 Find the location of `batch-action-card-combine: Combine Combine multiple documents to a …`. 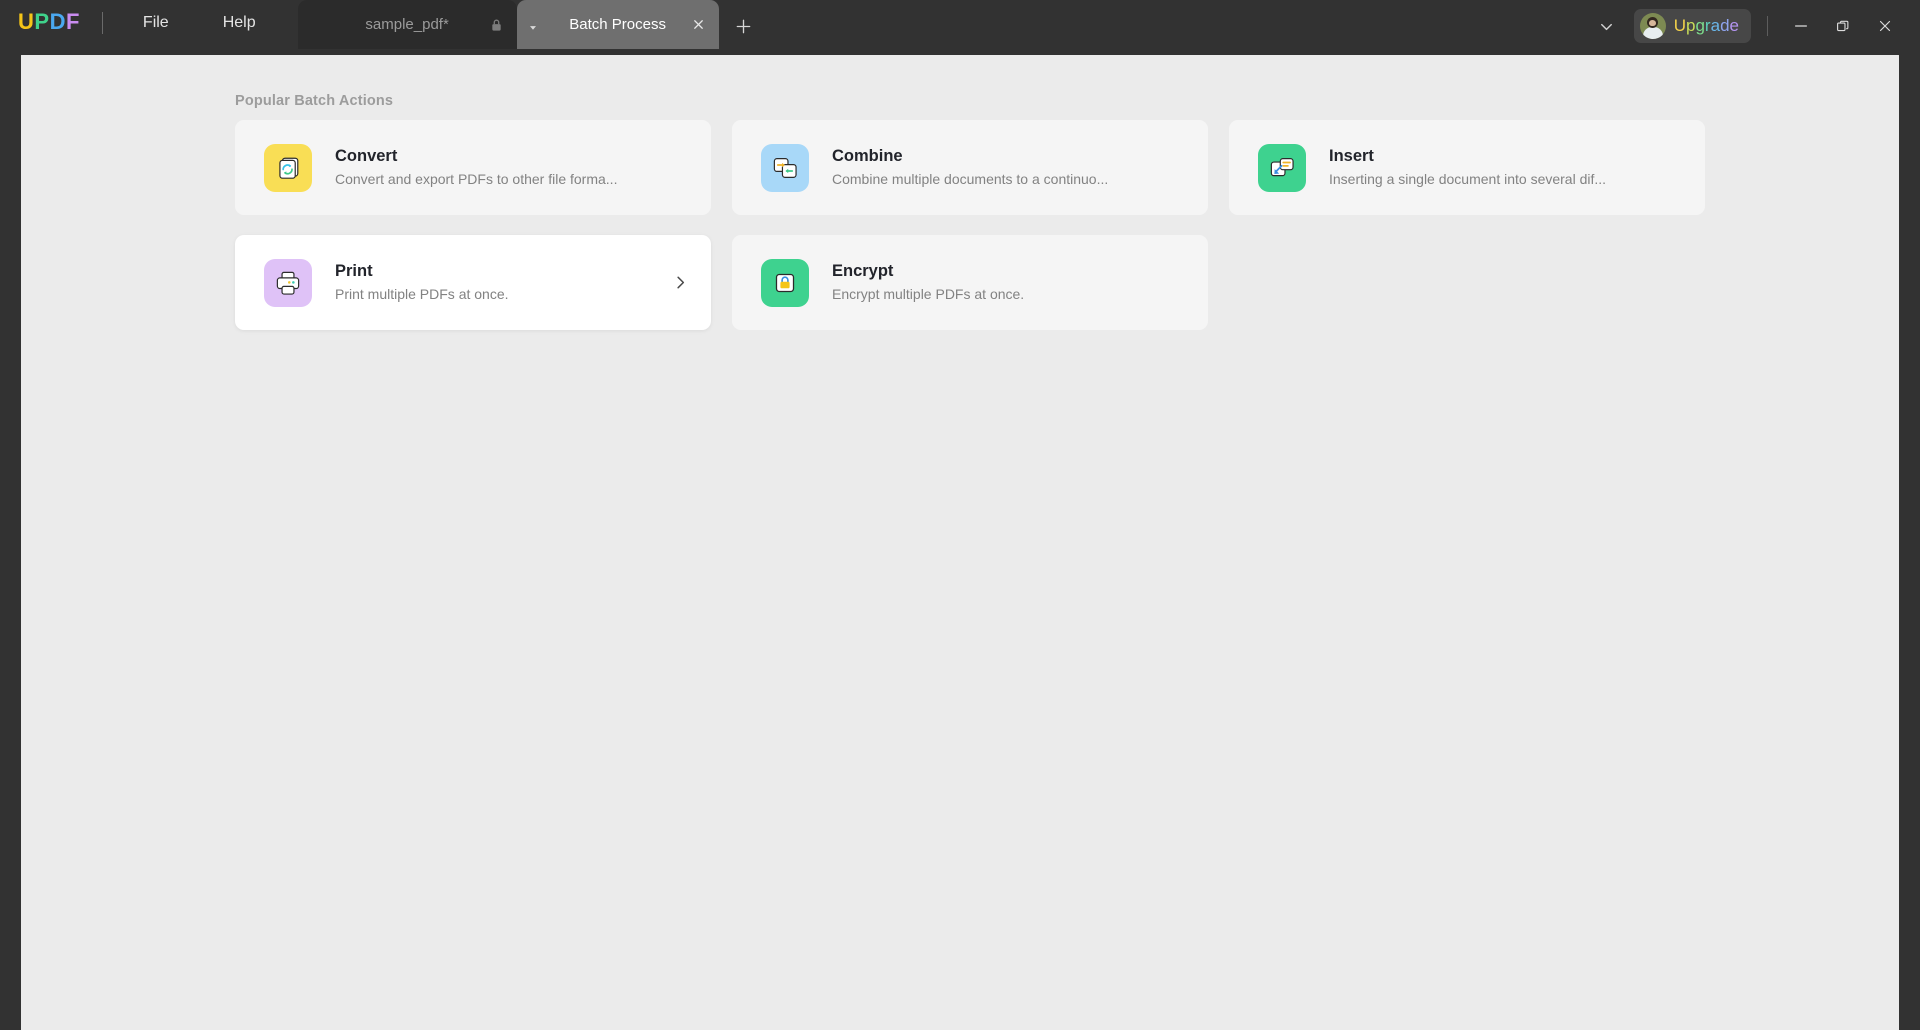

batch-action-card-combine: Combine Combine multiple documents to a … is located at coordinates (970, 167).